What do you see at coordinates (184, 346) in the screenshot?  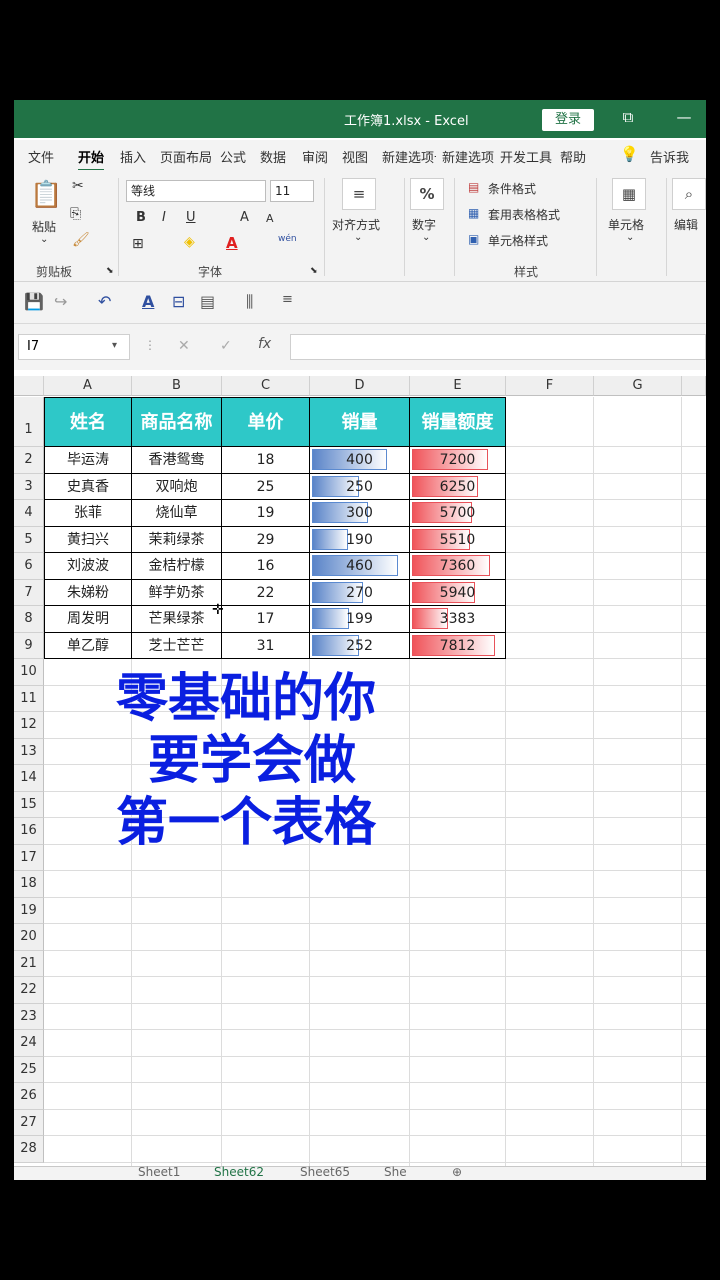 I see `cancel-icon: ✕` at bounding box center [184, 346].